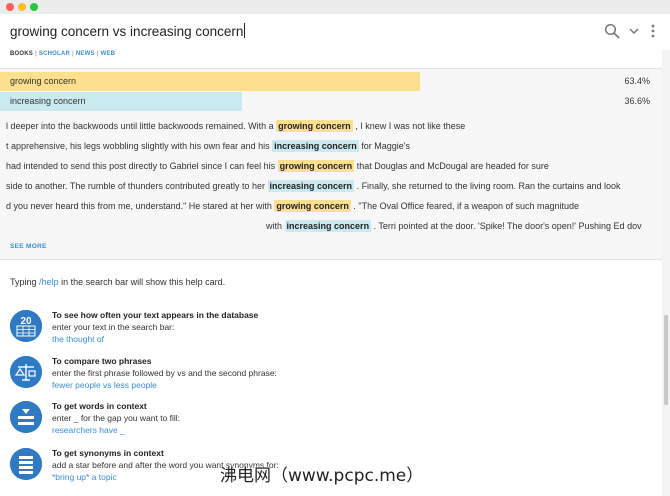  Describe the element at coordinates (653, 33) in the screenshot. I see `more-options-icon` at that location.